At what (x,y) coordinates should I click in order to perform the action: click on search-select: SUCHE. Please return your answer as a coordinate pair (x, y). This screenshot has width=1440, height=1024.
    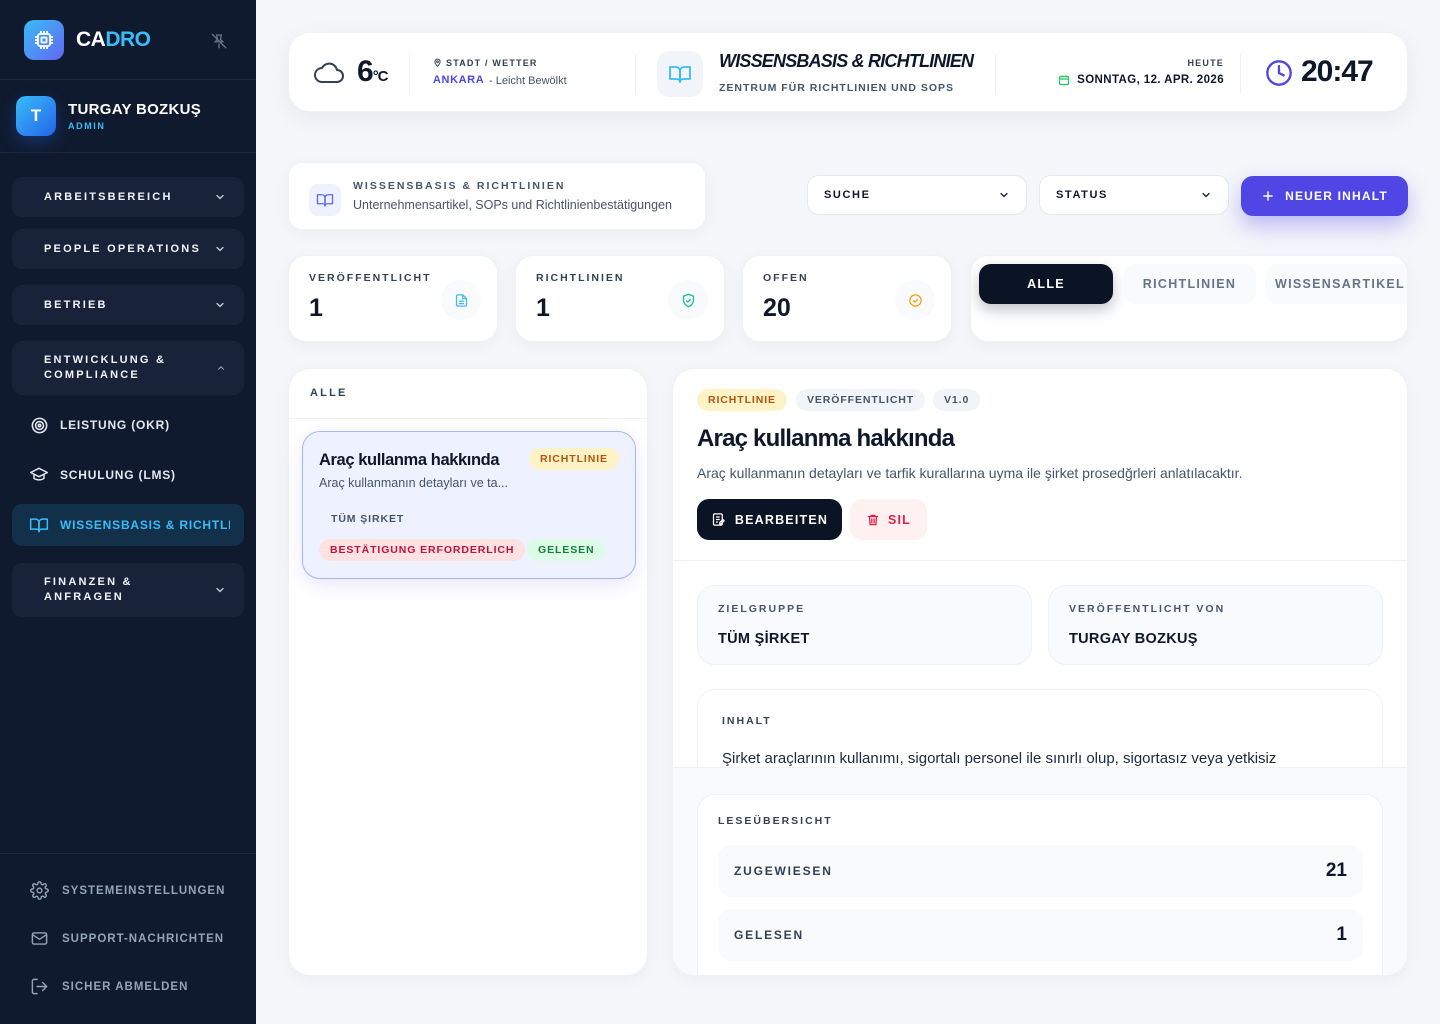
    Looking at the image, I should click on (917, 195).